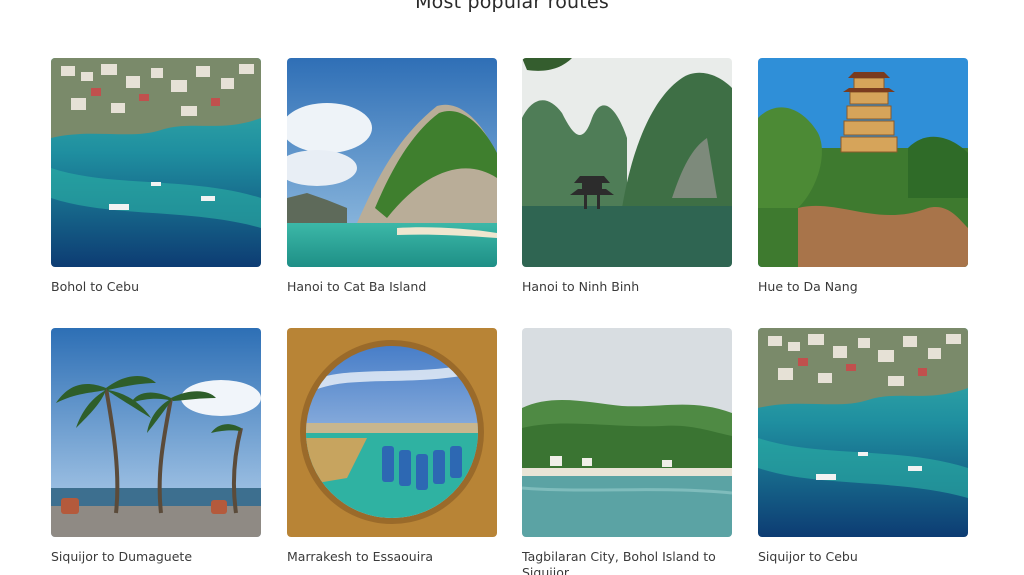 This screenshot has height=575, width=1024. I want to click on route-label: Hanoi to Ninh Binh, so click(627, 287).